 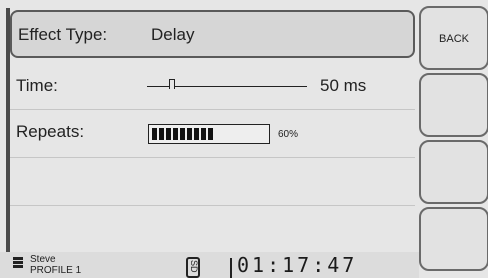 I want to click on repeats-percent: 60%, so click(x=288, y=134).